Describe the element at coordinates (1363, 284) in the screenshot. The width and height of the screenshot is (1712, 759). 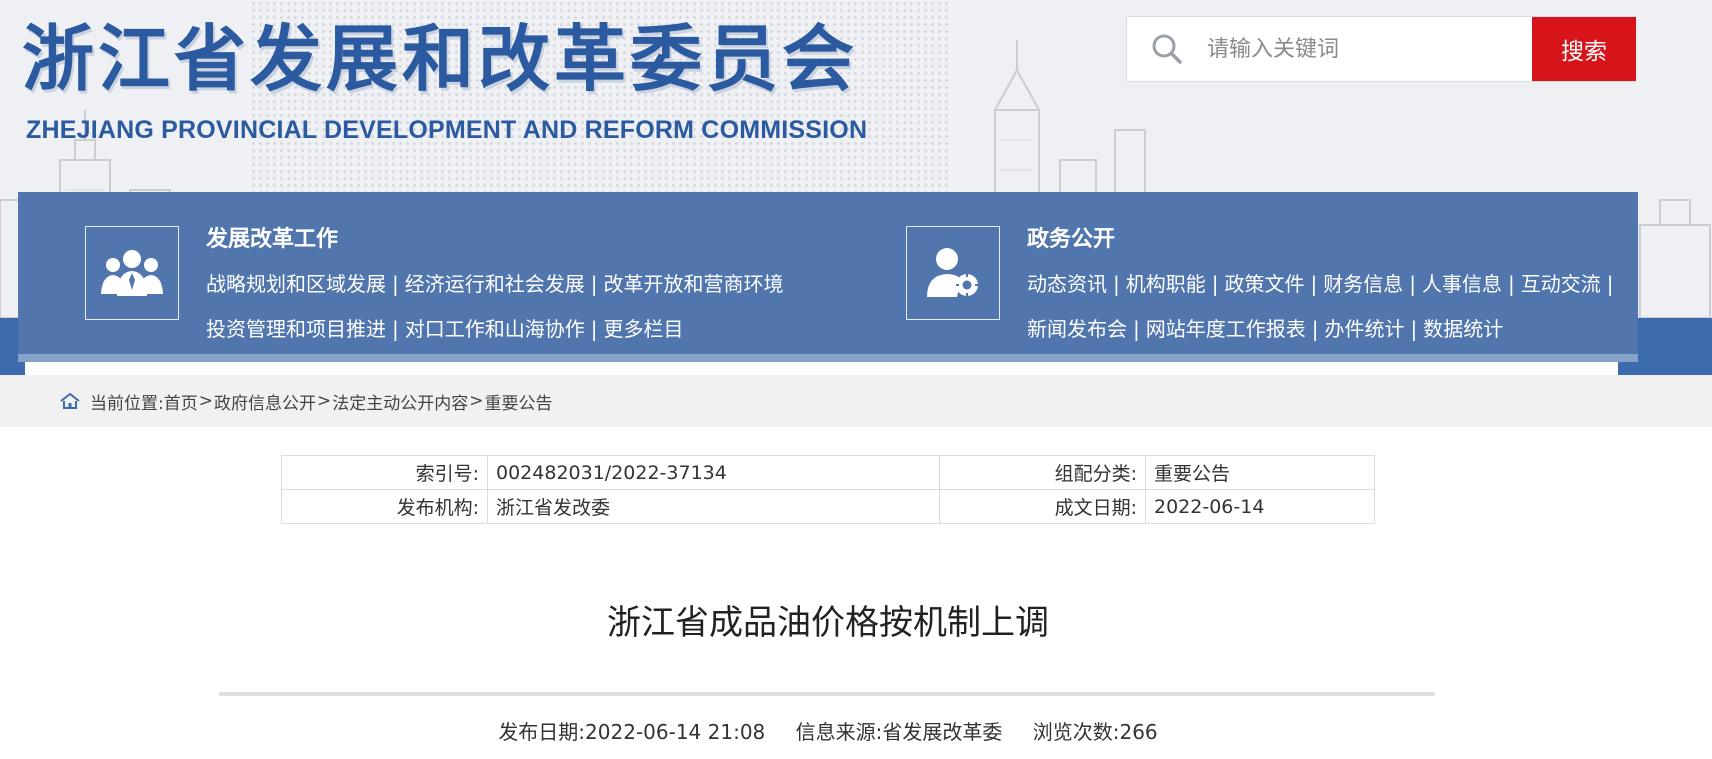
I see `nav-link-finance: 财务信息` at that location.